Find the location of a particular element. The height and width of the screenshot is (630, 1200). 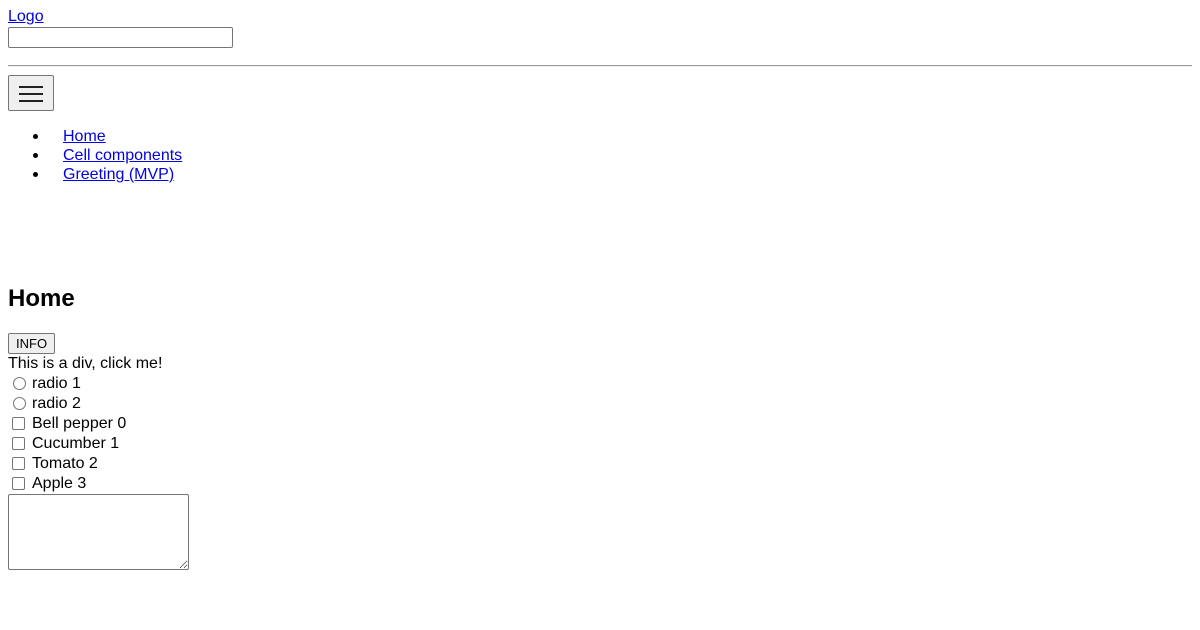

nav-item-cell-components: Cell components is located at coordinates (95, 155).